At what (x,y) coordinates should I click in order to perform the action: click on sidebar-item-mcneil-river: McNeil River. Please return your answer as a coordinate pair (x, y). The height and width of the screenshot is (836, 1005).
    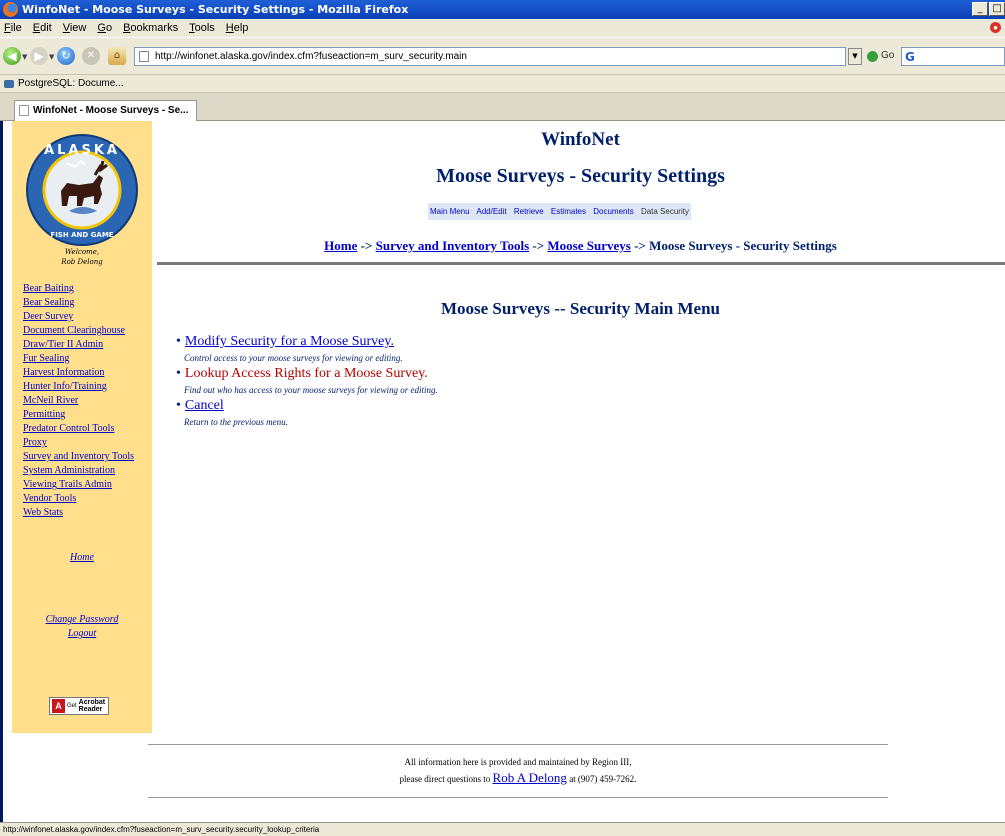
    Looking at the image, I should click on (87, 401).